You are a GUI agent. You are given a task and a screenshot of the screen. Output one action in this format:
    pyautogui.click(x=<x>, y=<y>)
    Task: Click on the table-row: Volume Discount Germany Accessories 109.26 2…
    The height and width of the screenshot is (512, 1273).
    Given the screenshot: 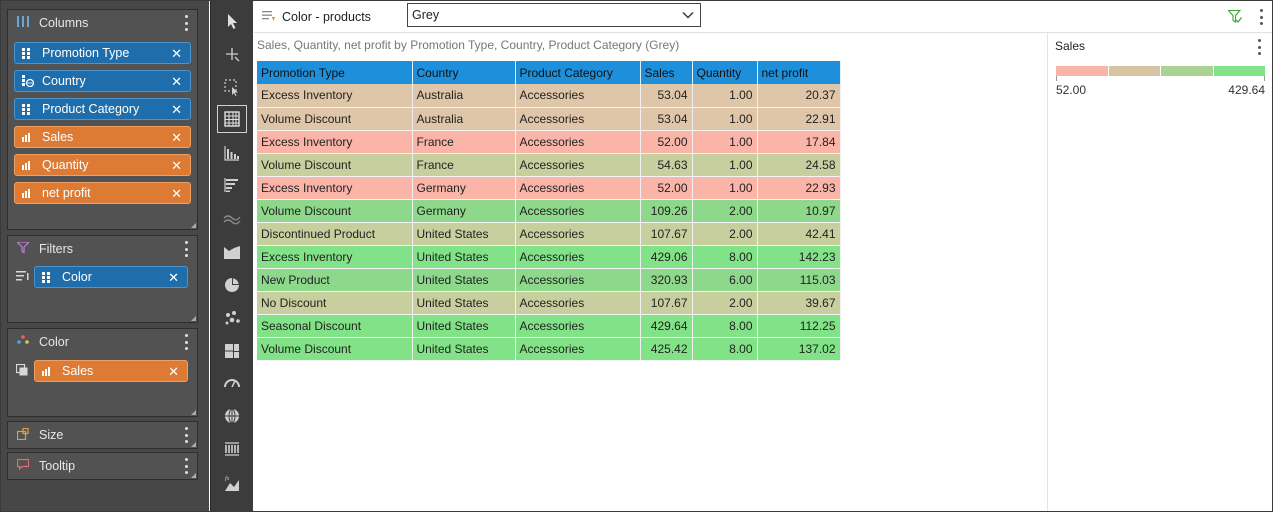 What is the action you would take?
    pyautogui.click(x=549, y=211)
    